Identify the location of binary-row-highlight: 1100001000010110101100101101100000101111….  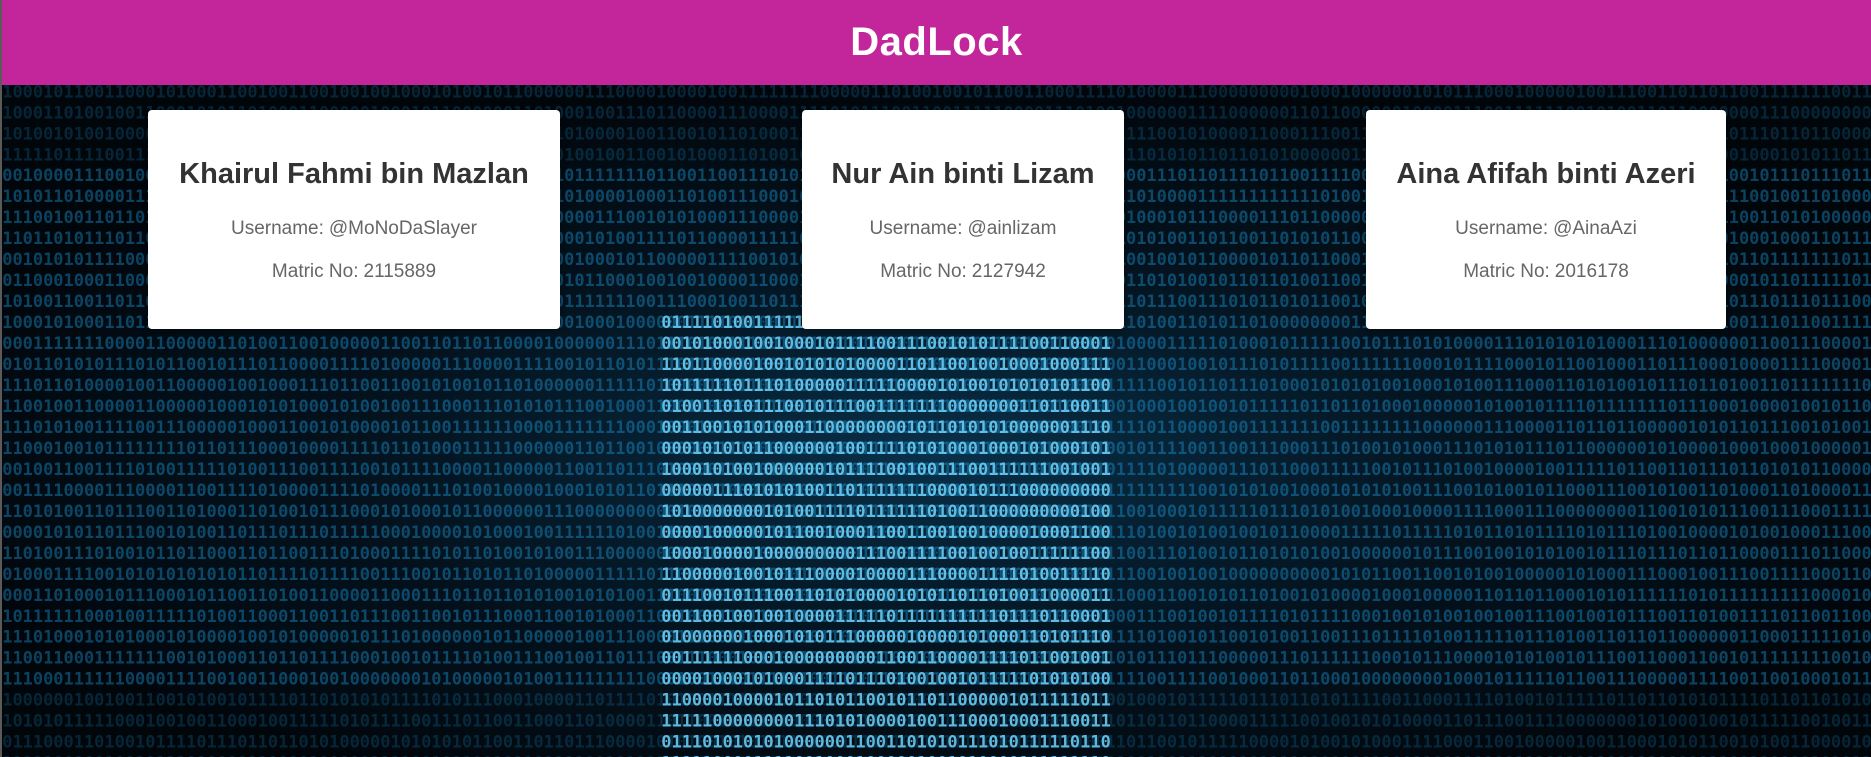
(886, 701).